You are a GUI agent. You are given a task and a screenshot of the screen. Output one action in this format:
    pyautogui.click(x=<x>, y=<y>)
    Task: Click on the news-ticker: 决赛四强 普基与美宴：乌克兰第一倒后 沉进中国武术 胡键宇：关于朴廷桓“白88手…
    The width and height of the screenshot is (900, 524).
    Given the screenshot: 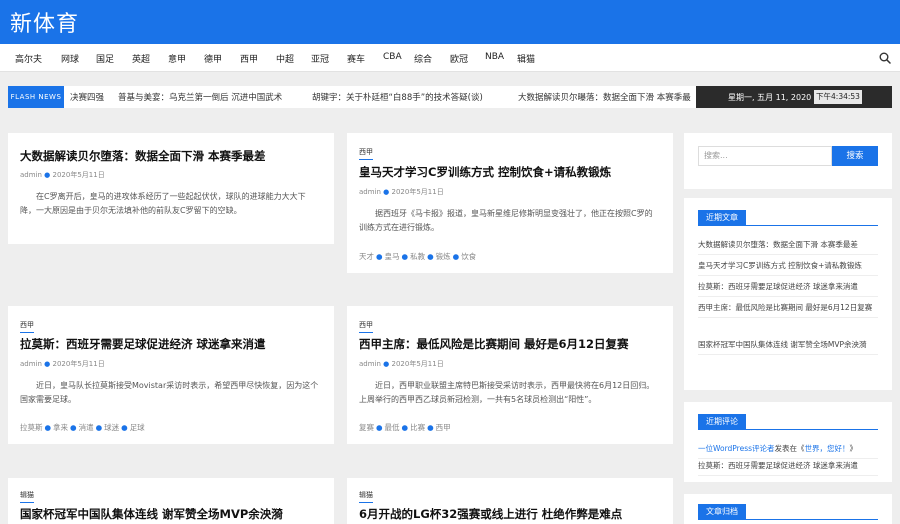 What is the action you would take?
    pyautogui.click(x=382, y=97)
    